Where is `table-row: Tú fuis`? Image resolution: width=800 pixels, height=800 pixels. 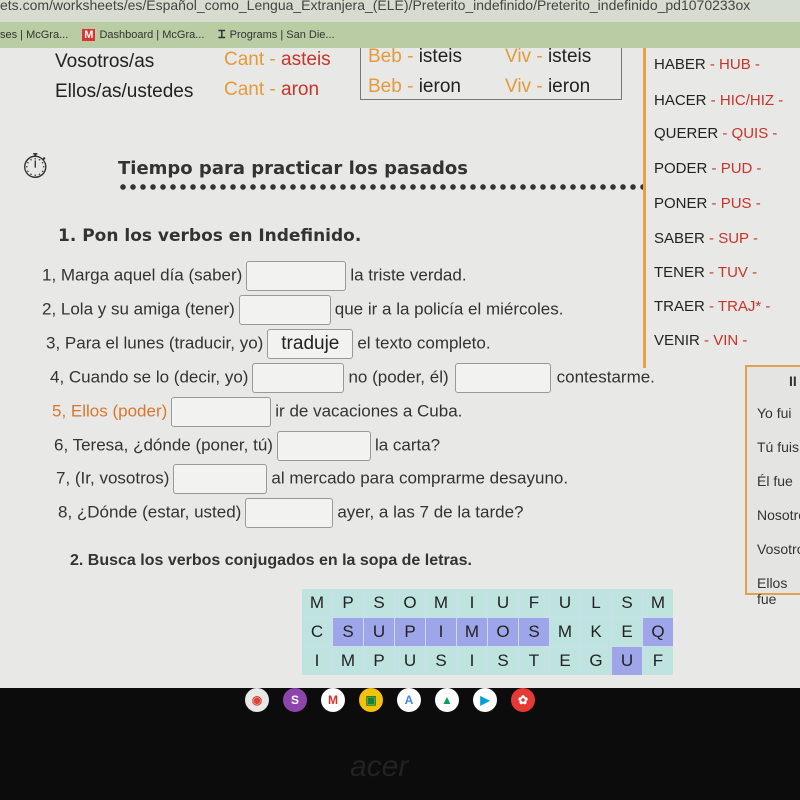 table-row: Tú fuis is located at coordinates (778, 447).